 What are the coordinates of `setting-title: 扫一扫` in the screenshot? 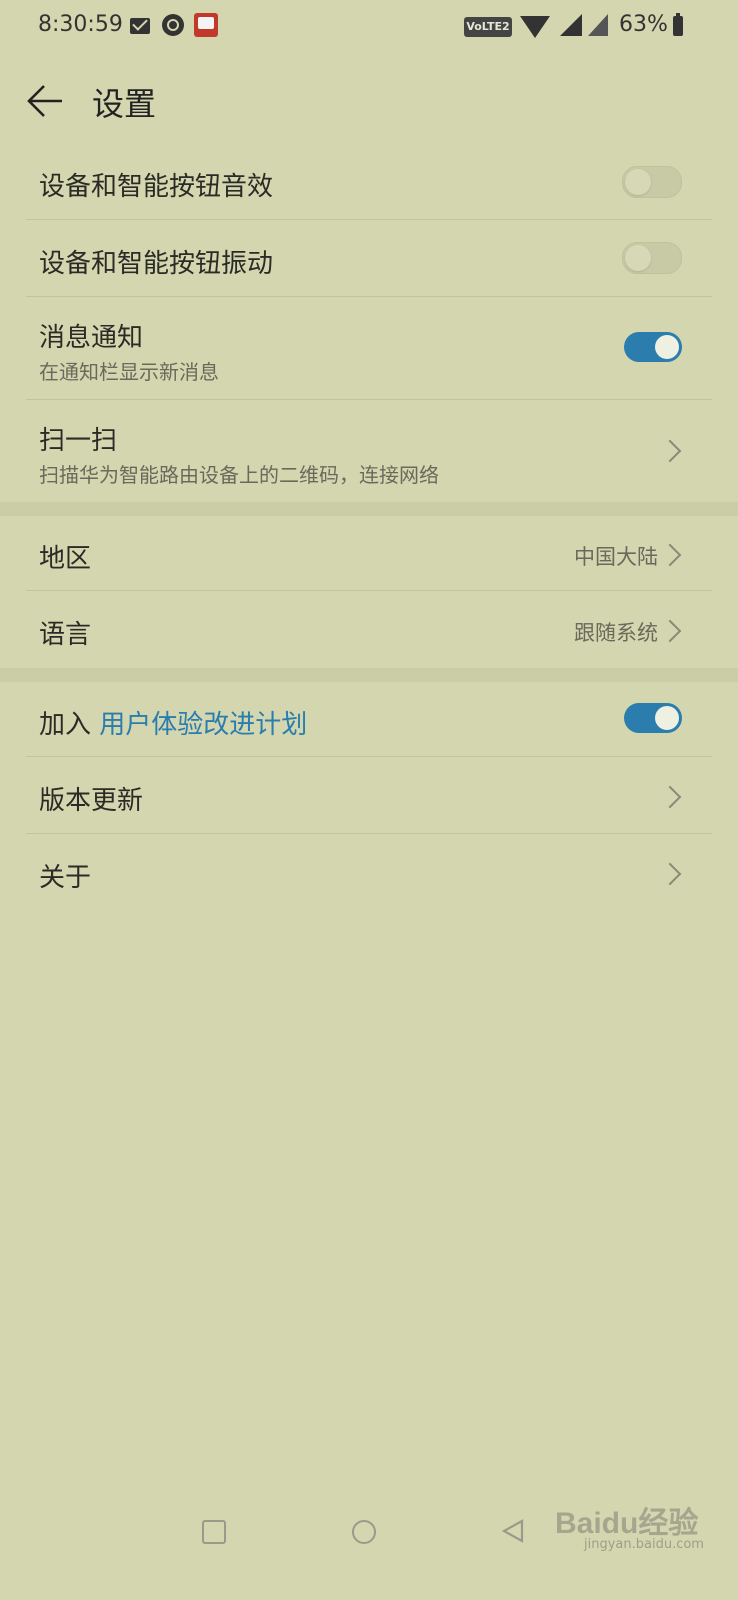 It's located at (78, 441).